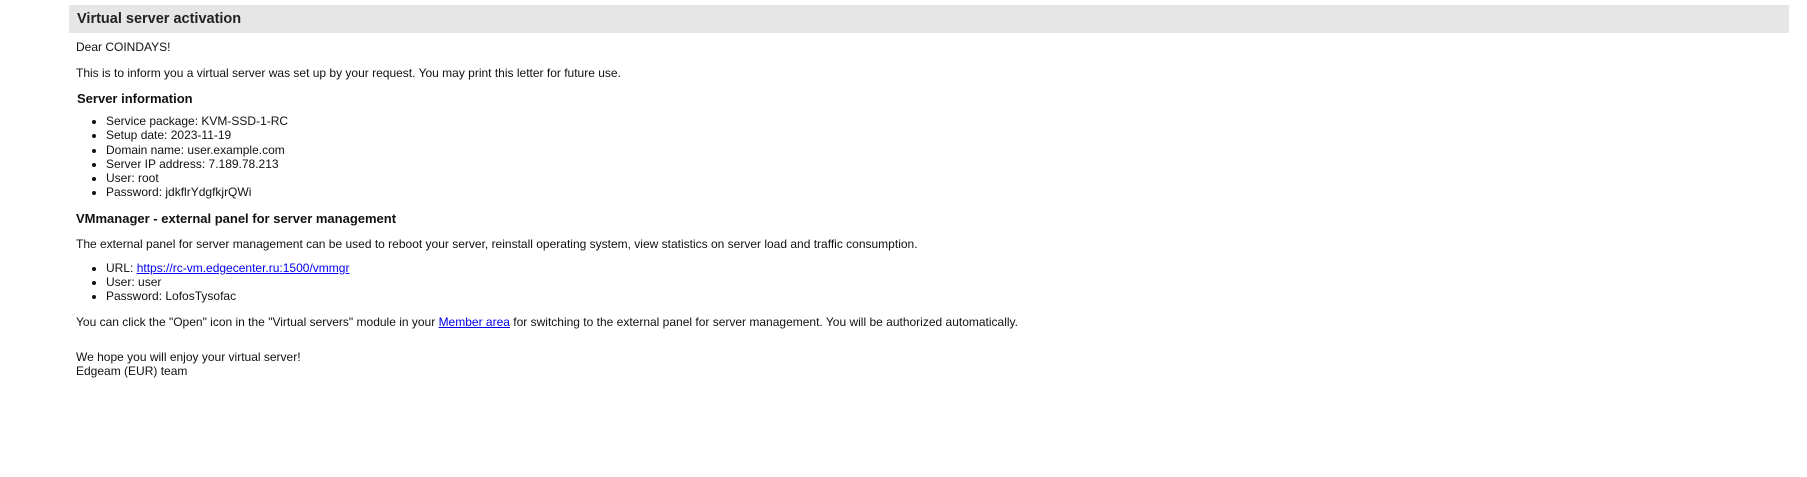 The height and width of the screenshot is (477, 1807). What do you see at coordinates (156, 163) in the screenshot?
I see `item-label: Server IP address:` at bounding box center [156, 163].